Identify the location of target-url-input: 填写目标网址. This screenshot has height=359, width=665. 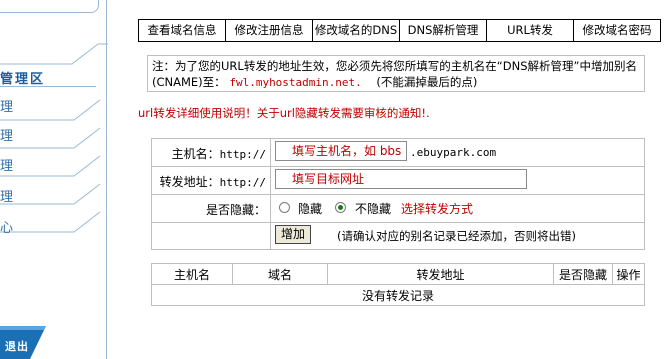
(401, 179).